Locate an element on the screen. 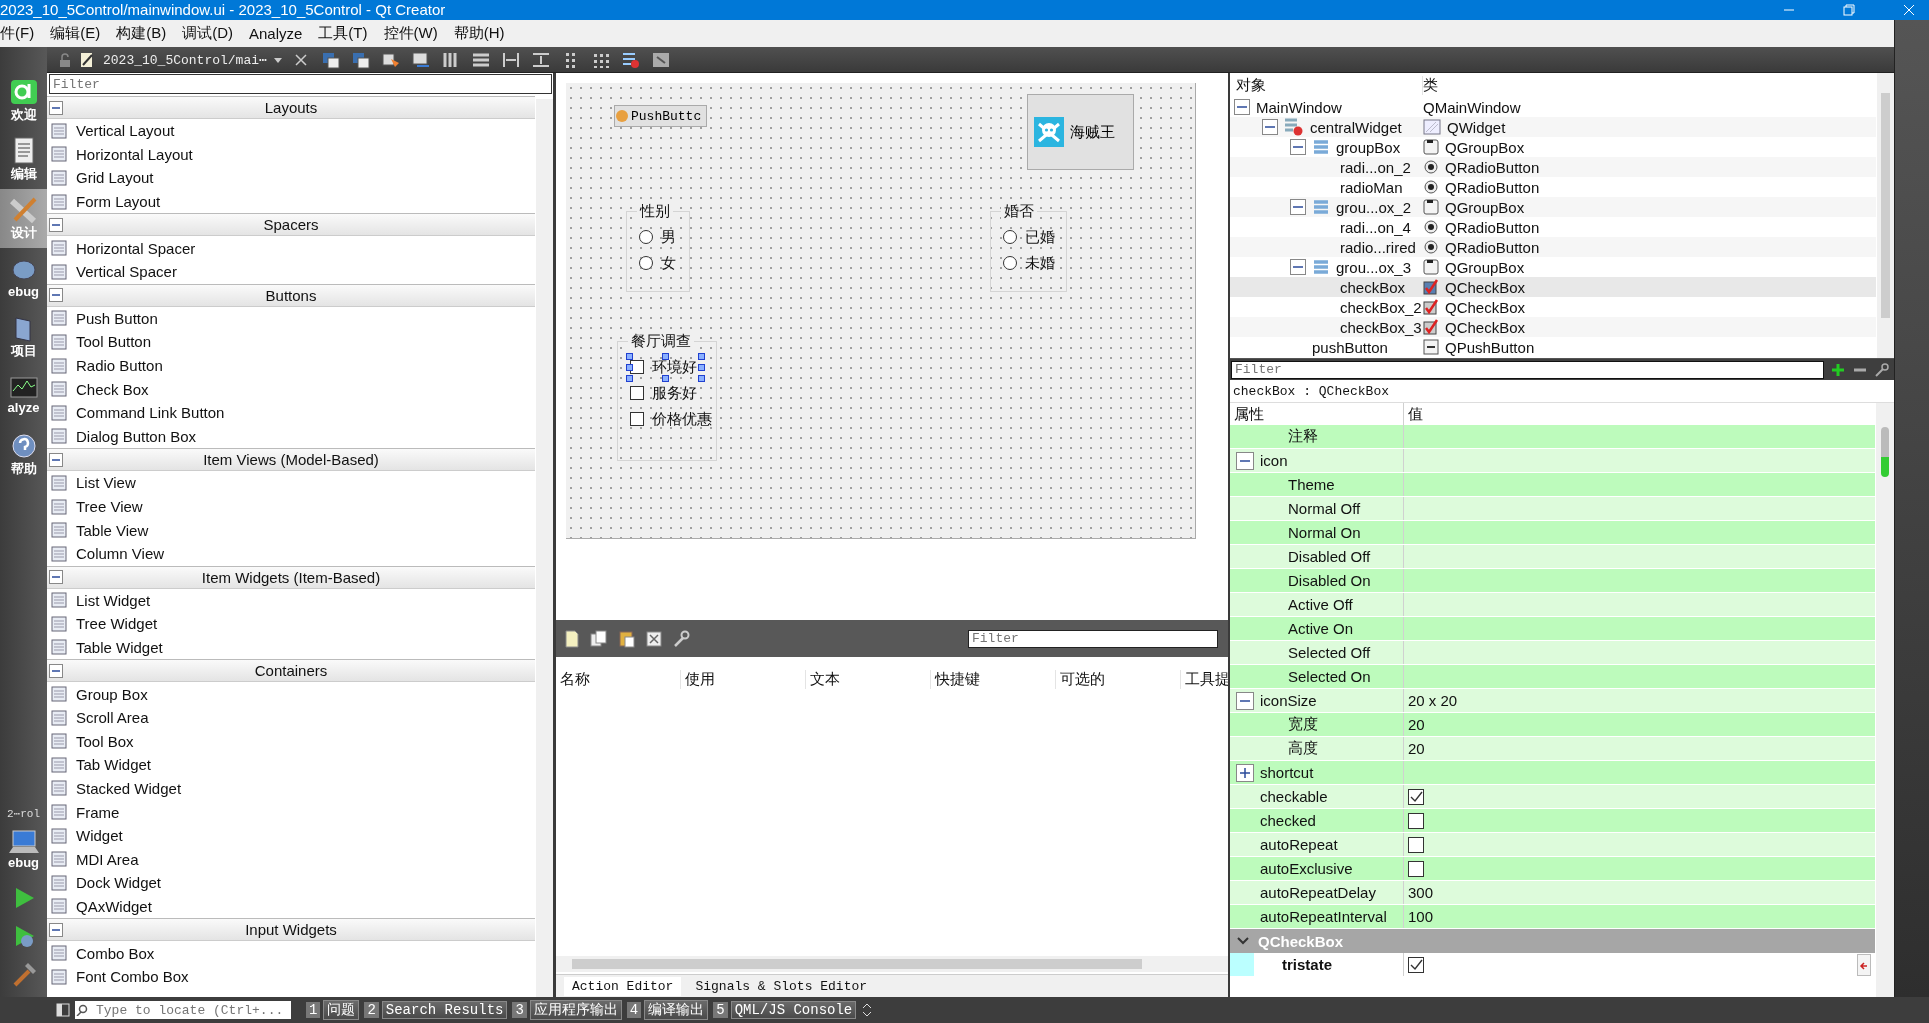 This screenshot has width=1929, height=1023. tree-row: centralWidget QWidget is located at coordinates (1553, 127).